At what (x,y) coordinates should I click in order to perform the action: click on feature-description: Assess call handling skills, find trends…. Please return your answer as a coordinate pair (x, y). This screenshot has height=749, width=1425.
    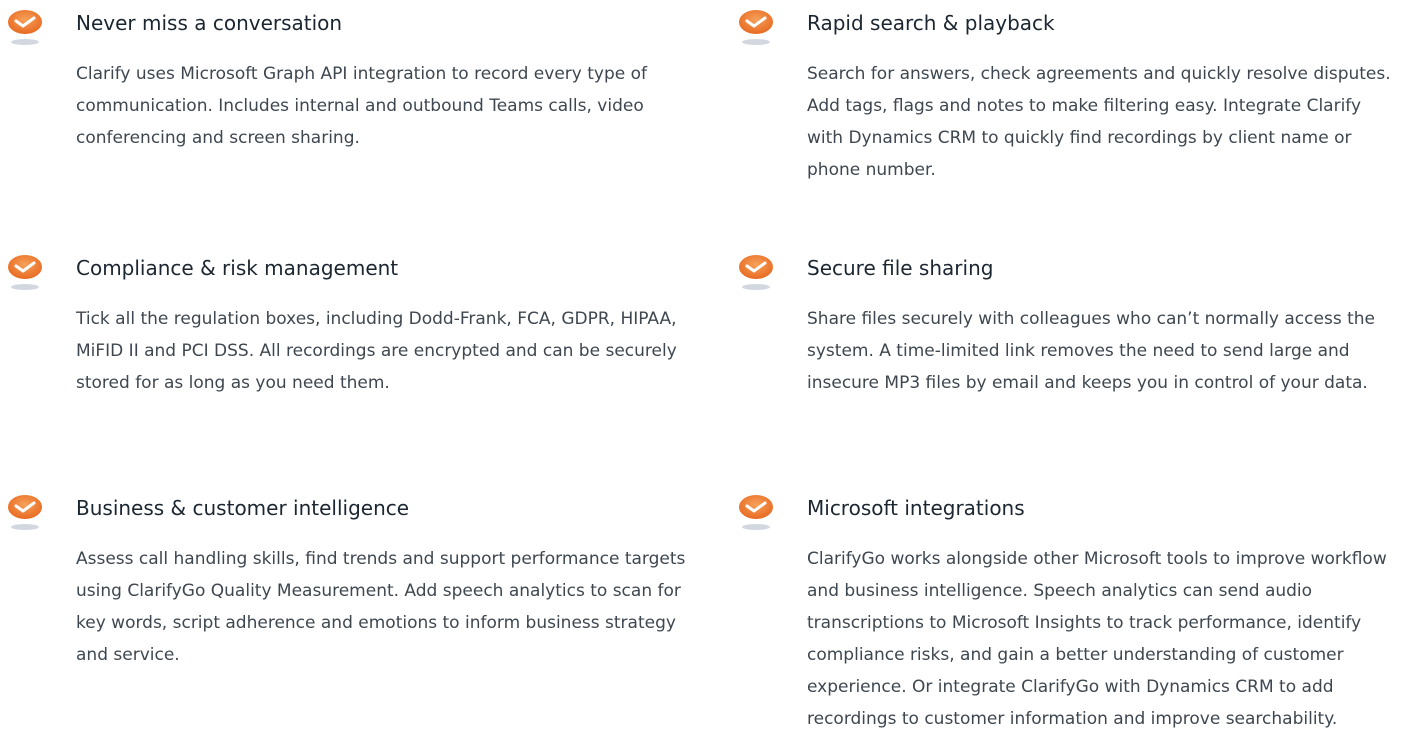
    Looking at the image, I should click on (381, 607).